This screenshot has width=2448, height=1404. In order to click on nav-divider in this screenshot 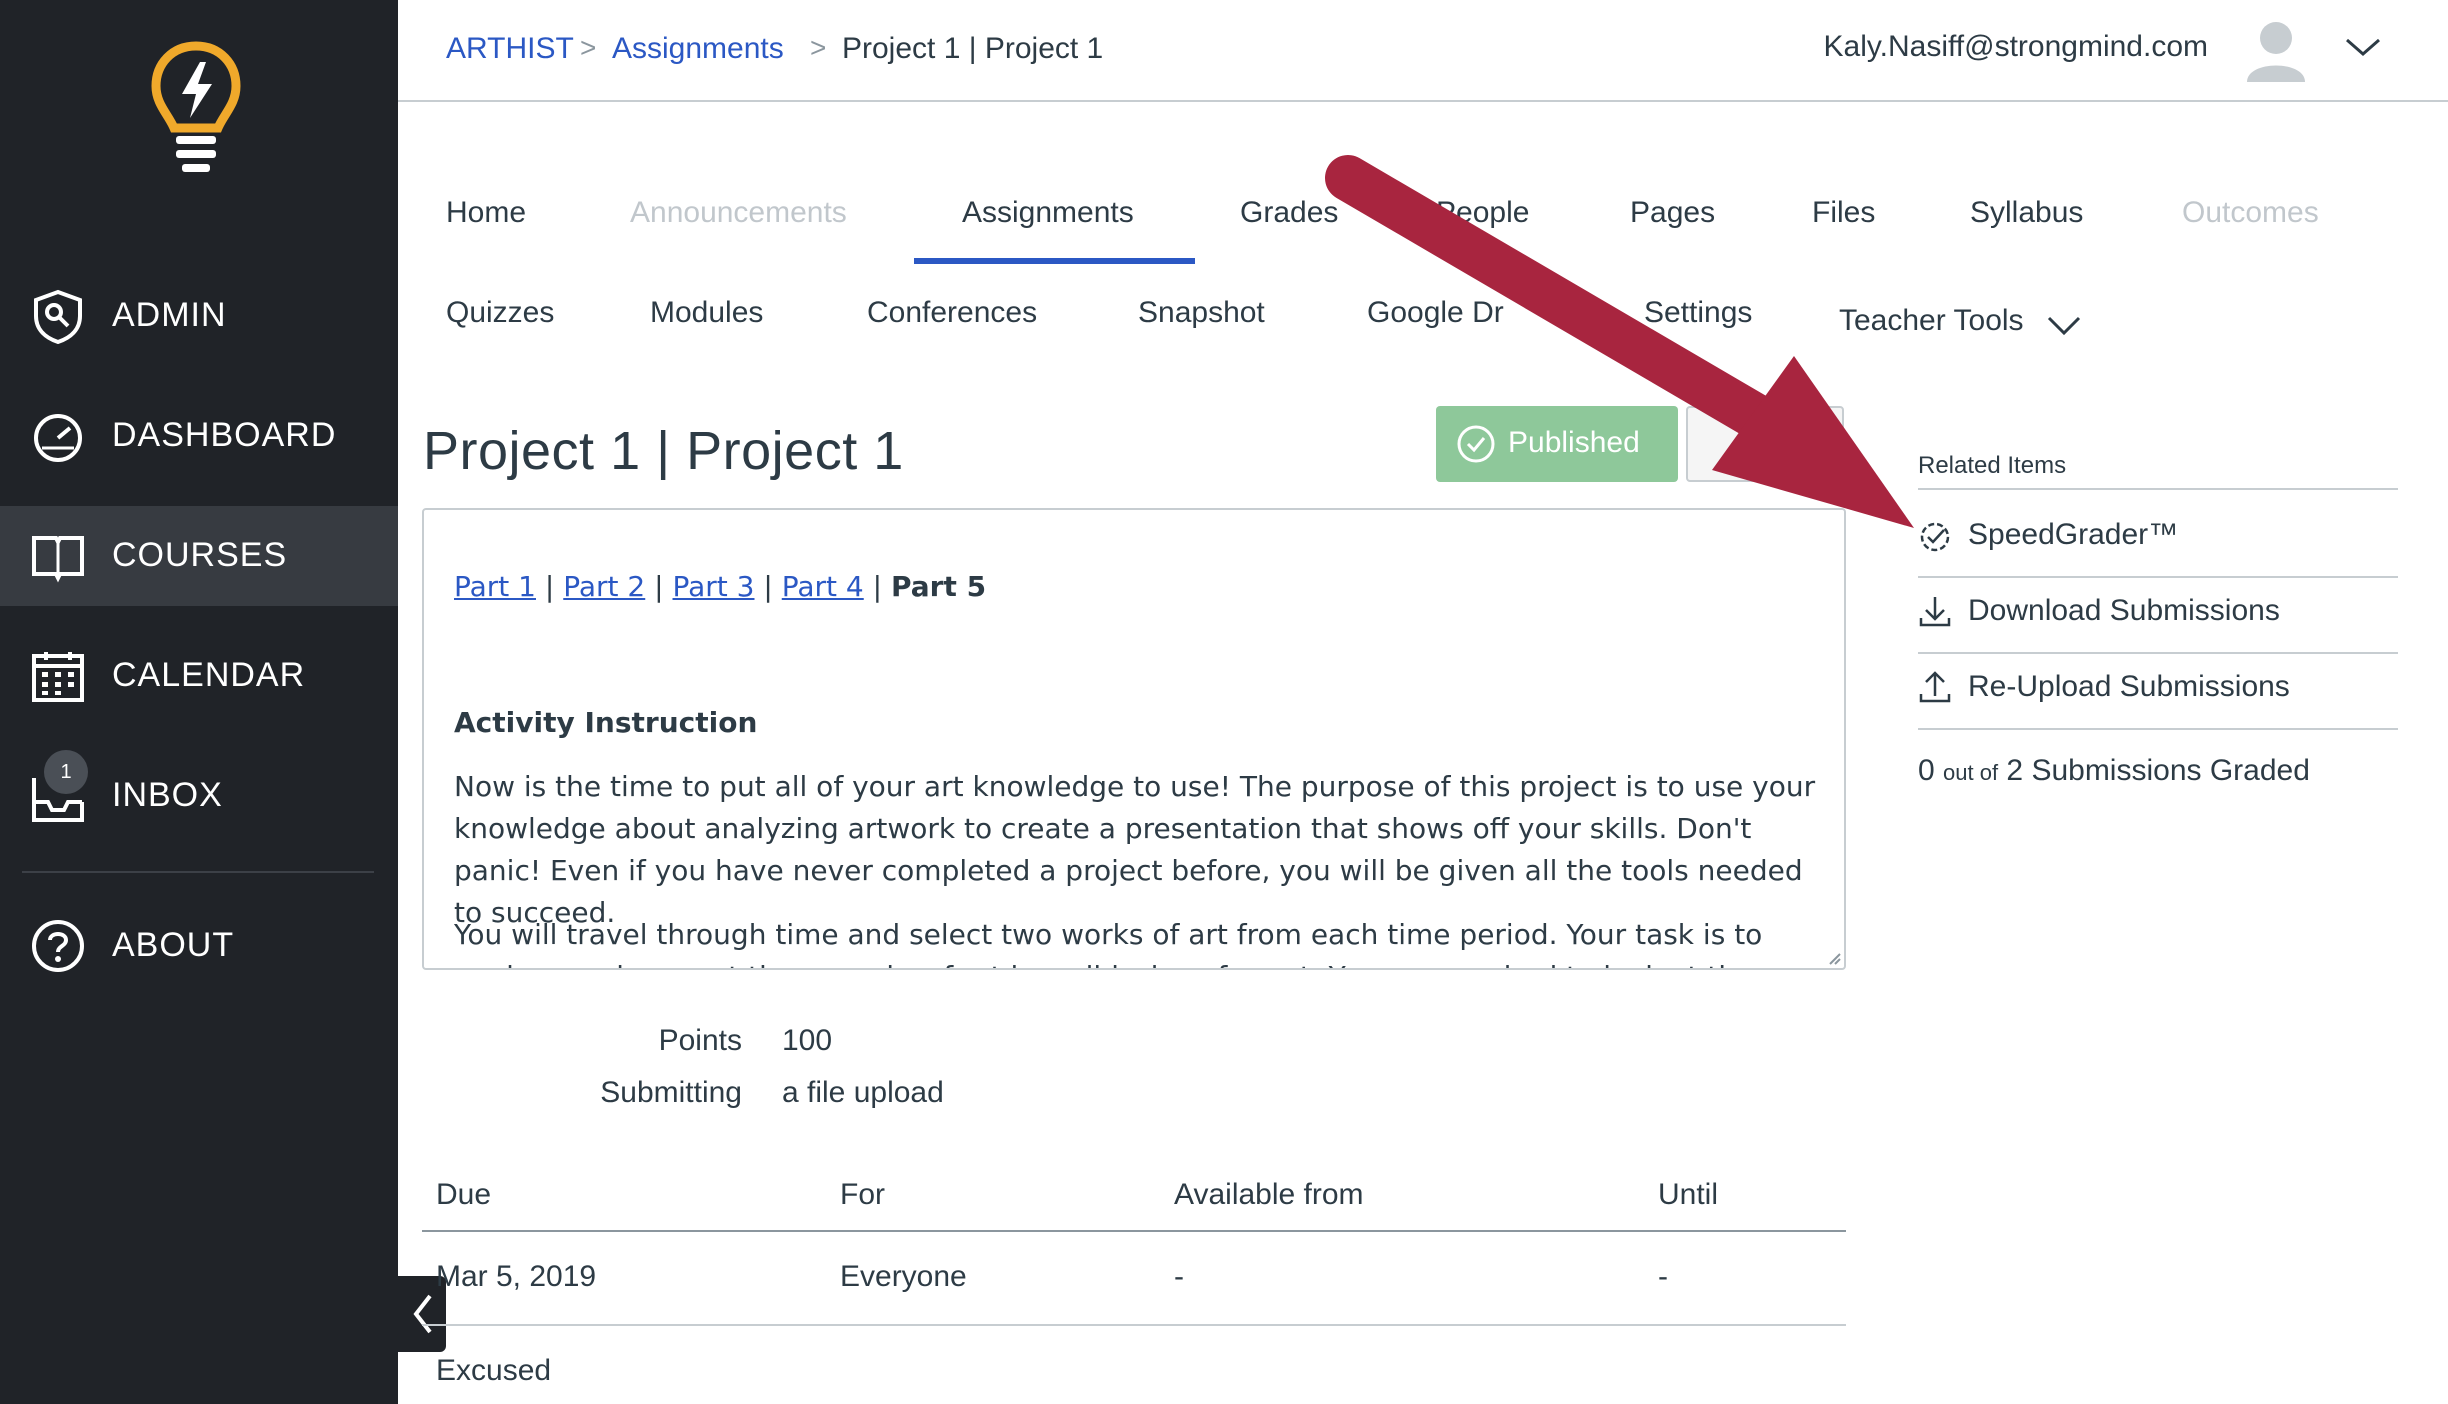, I will do `click(198, 872)`.